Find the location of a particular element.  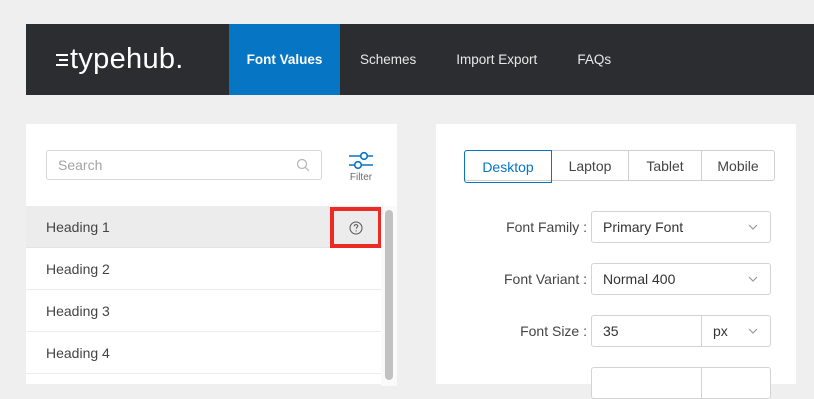

nav-font-values: Font Values is located at coordinates (284, 59).